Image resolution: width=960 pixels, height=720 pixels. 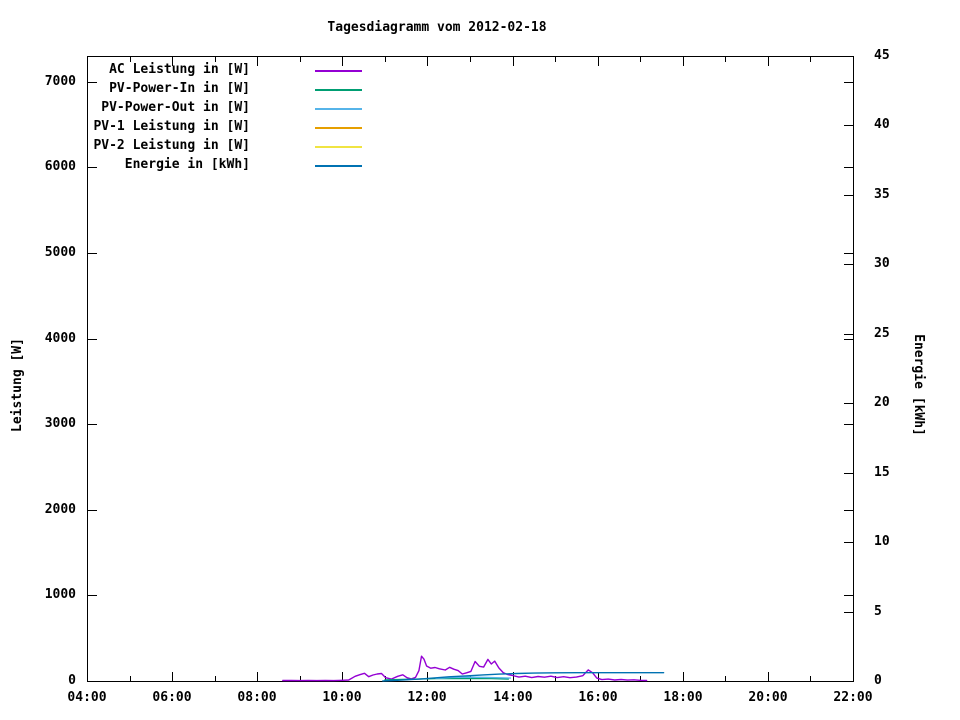 What do you see at coordinates (60, 423) in the screenshot?
I see `y-left-tick-label: 3000` at bounding box center [60, 423].